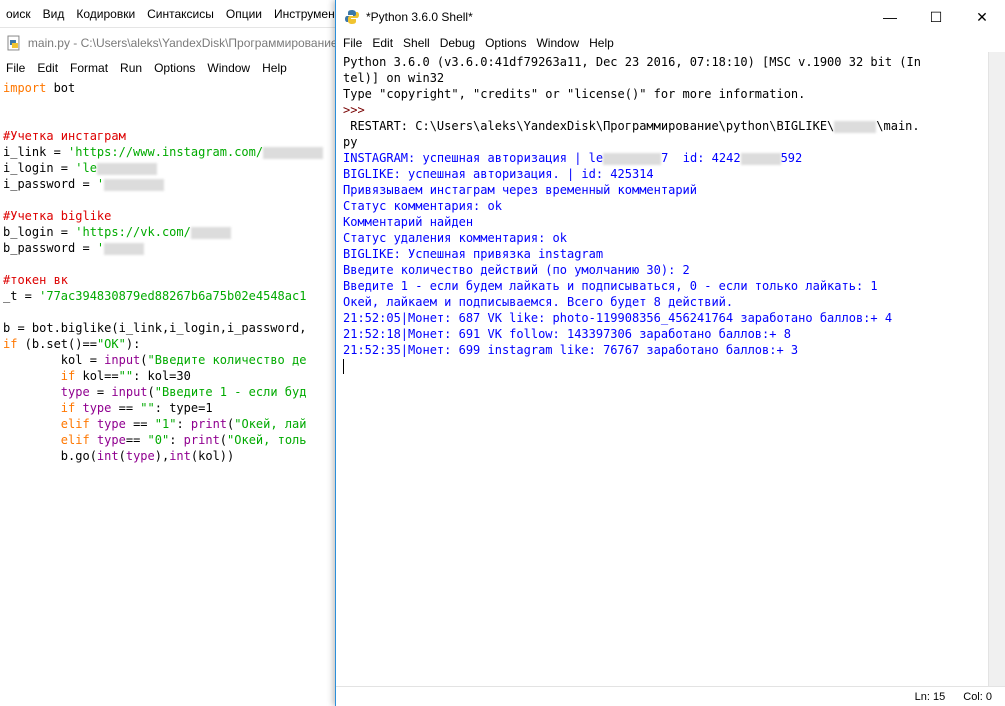 This screenshot has height=706, width=1005. What do you see at coordinates (665, 366) in the screenshot?
I see `shell-input-line` at bounding box center [665, 366].